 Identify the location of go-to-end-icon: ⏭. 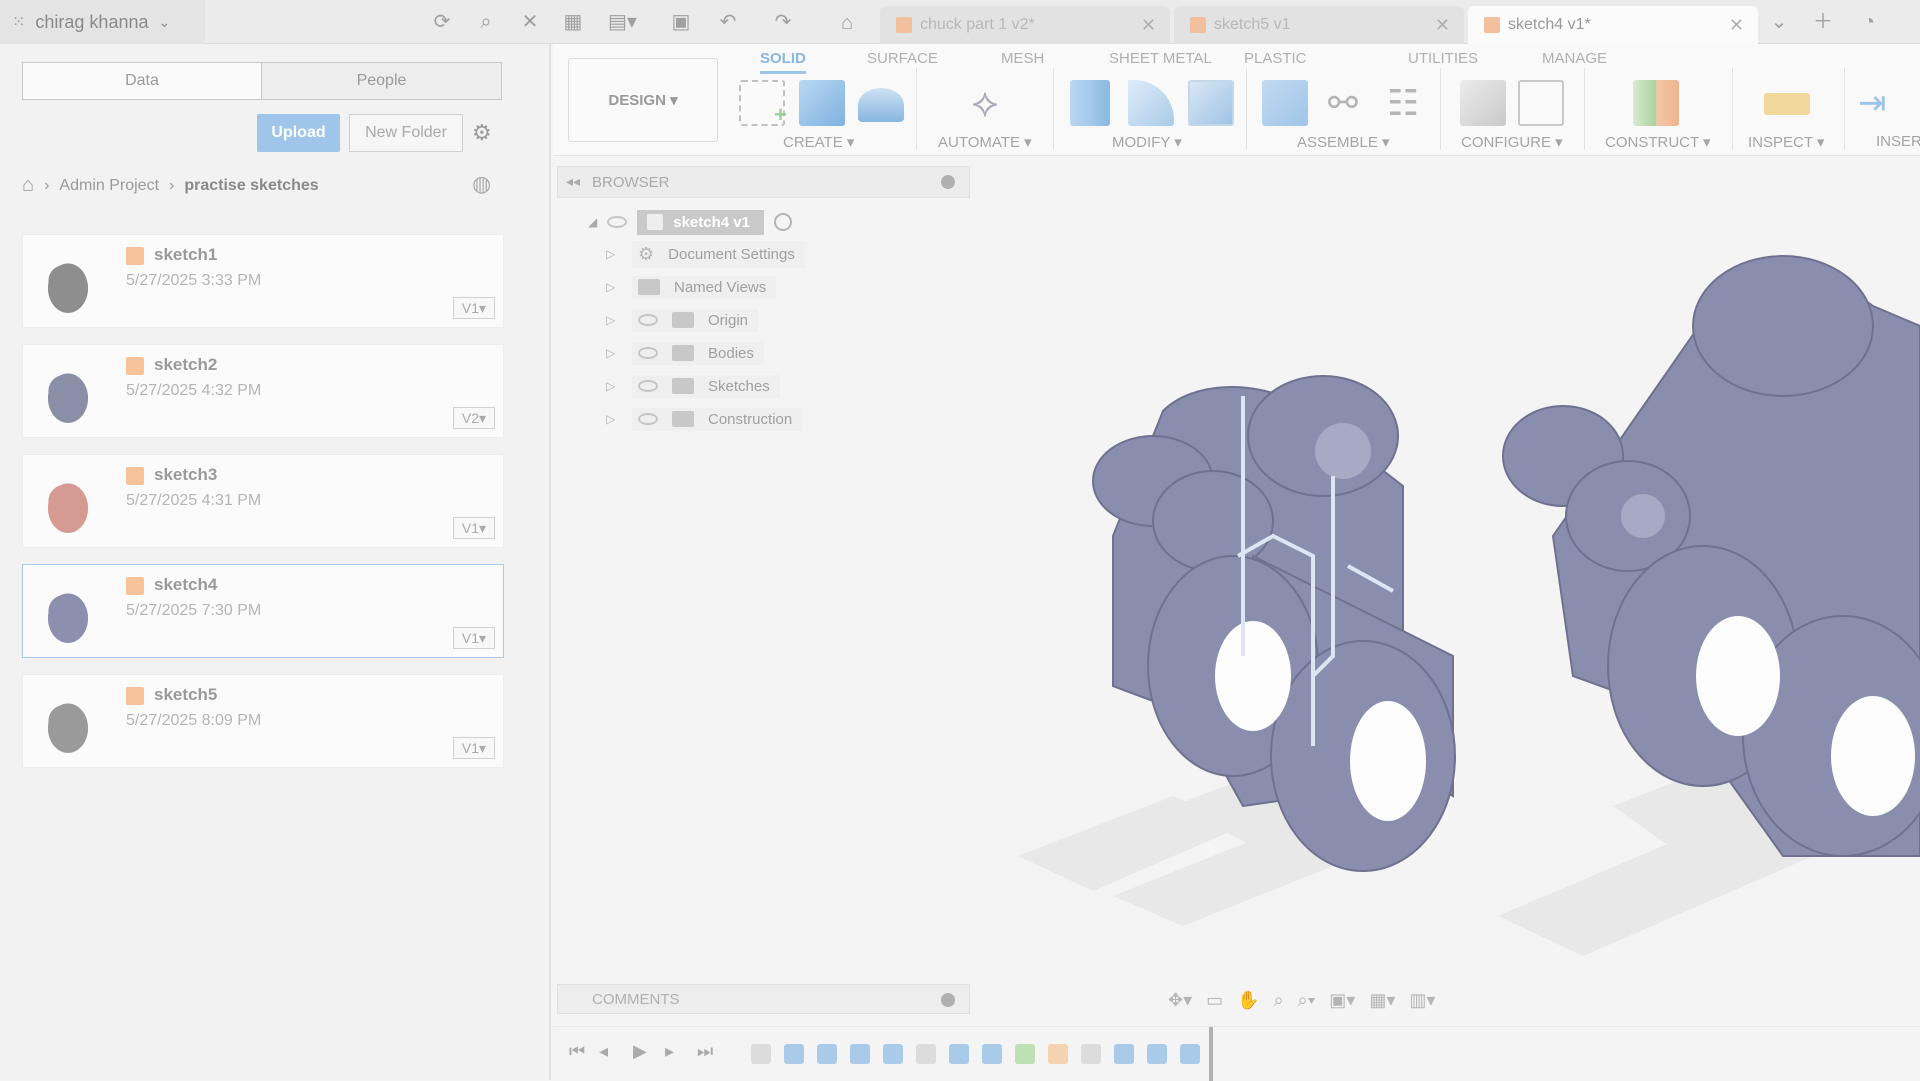
(705, 1051).